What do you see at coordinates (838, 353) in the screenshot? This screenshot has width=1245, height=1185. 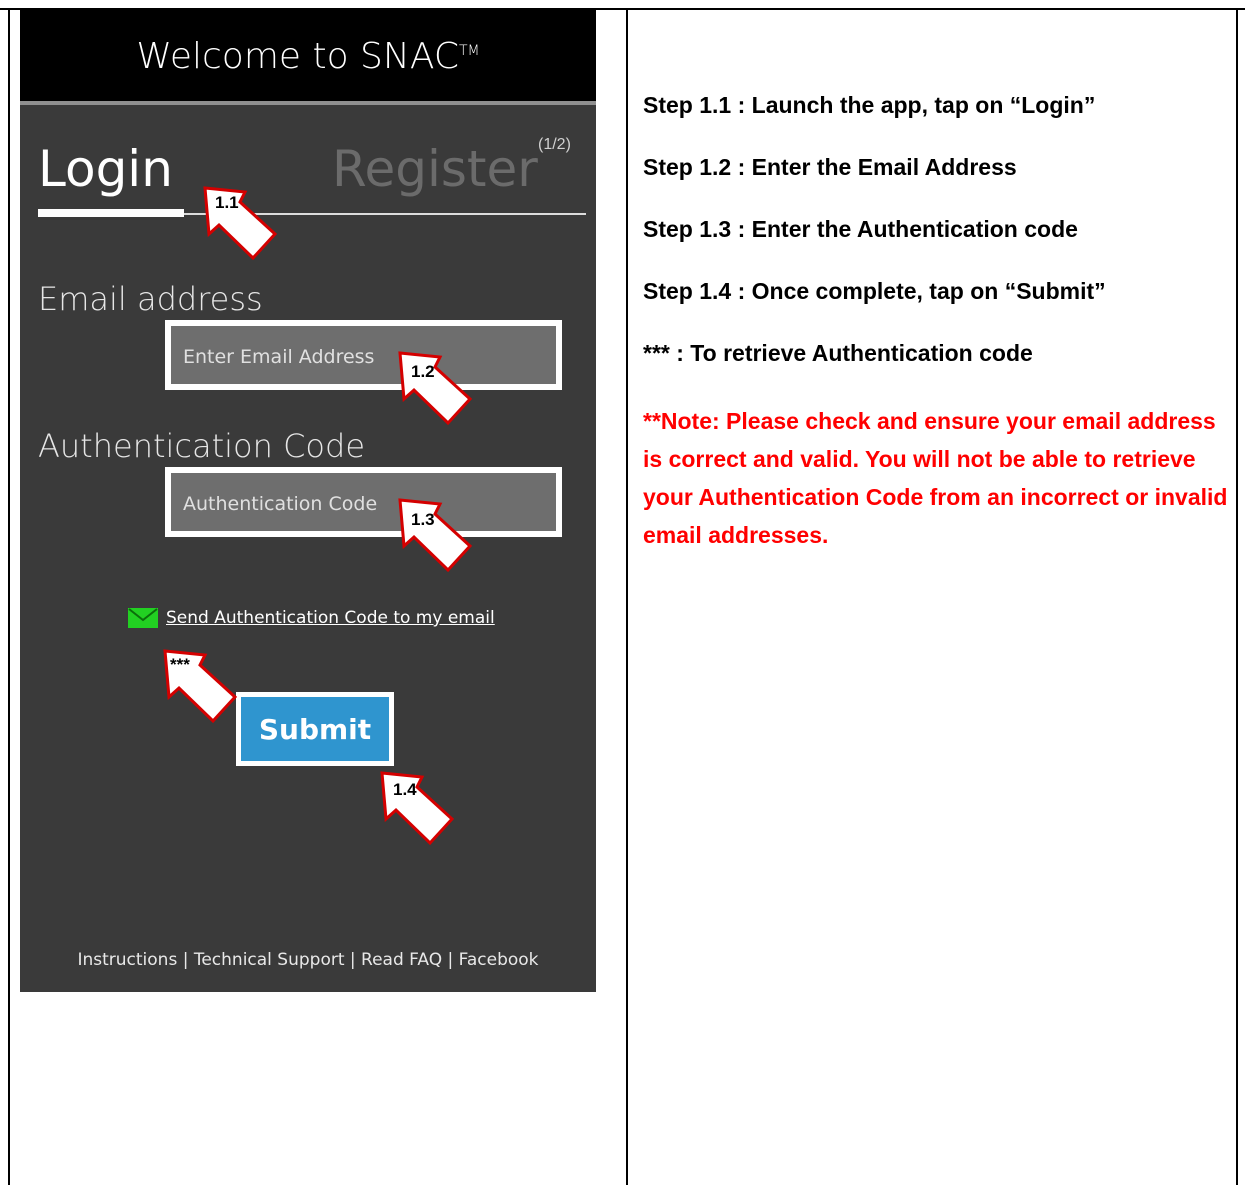 I see `step-retrieve-code: *** : To retrieve Authentication code` at bounding box center [838, 353].